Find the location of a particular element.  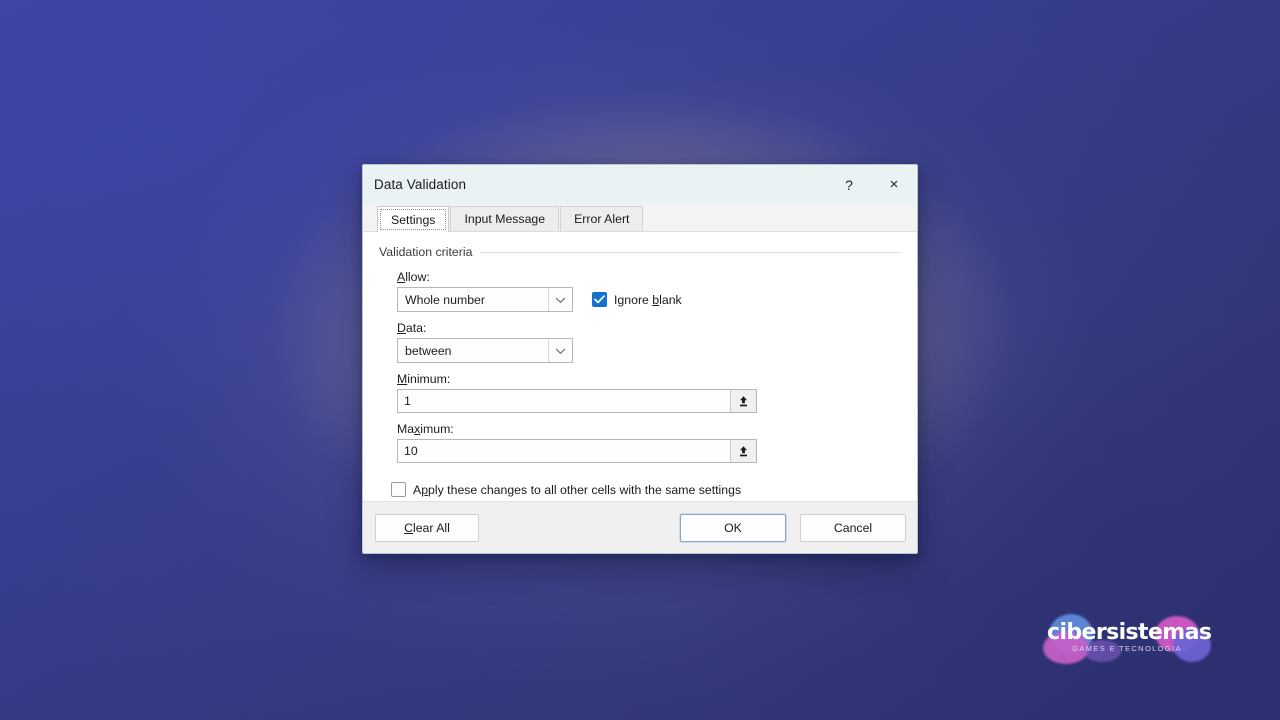

validation-criteria-group-header: Validation criteria is located at coordinates (640, 252).